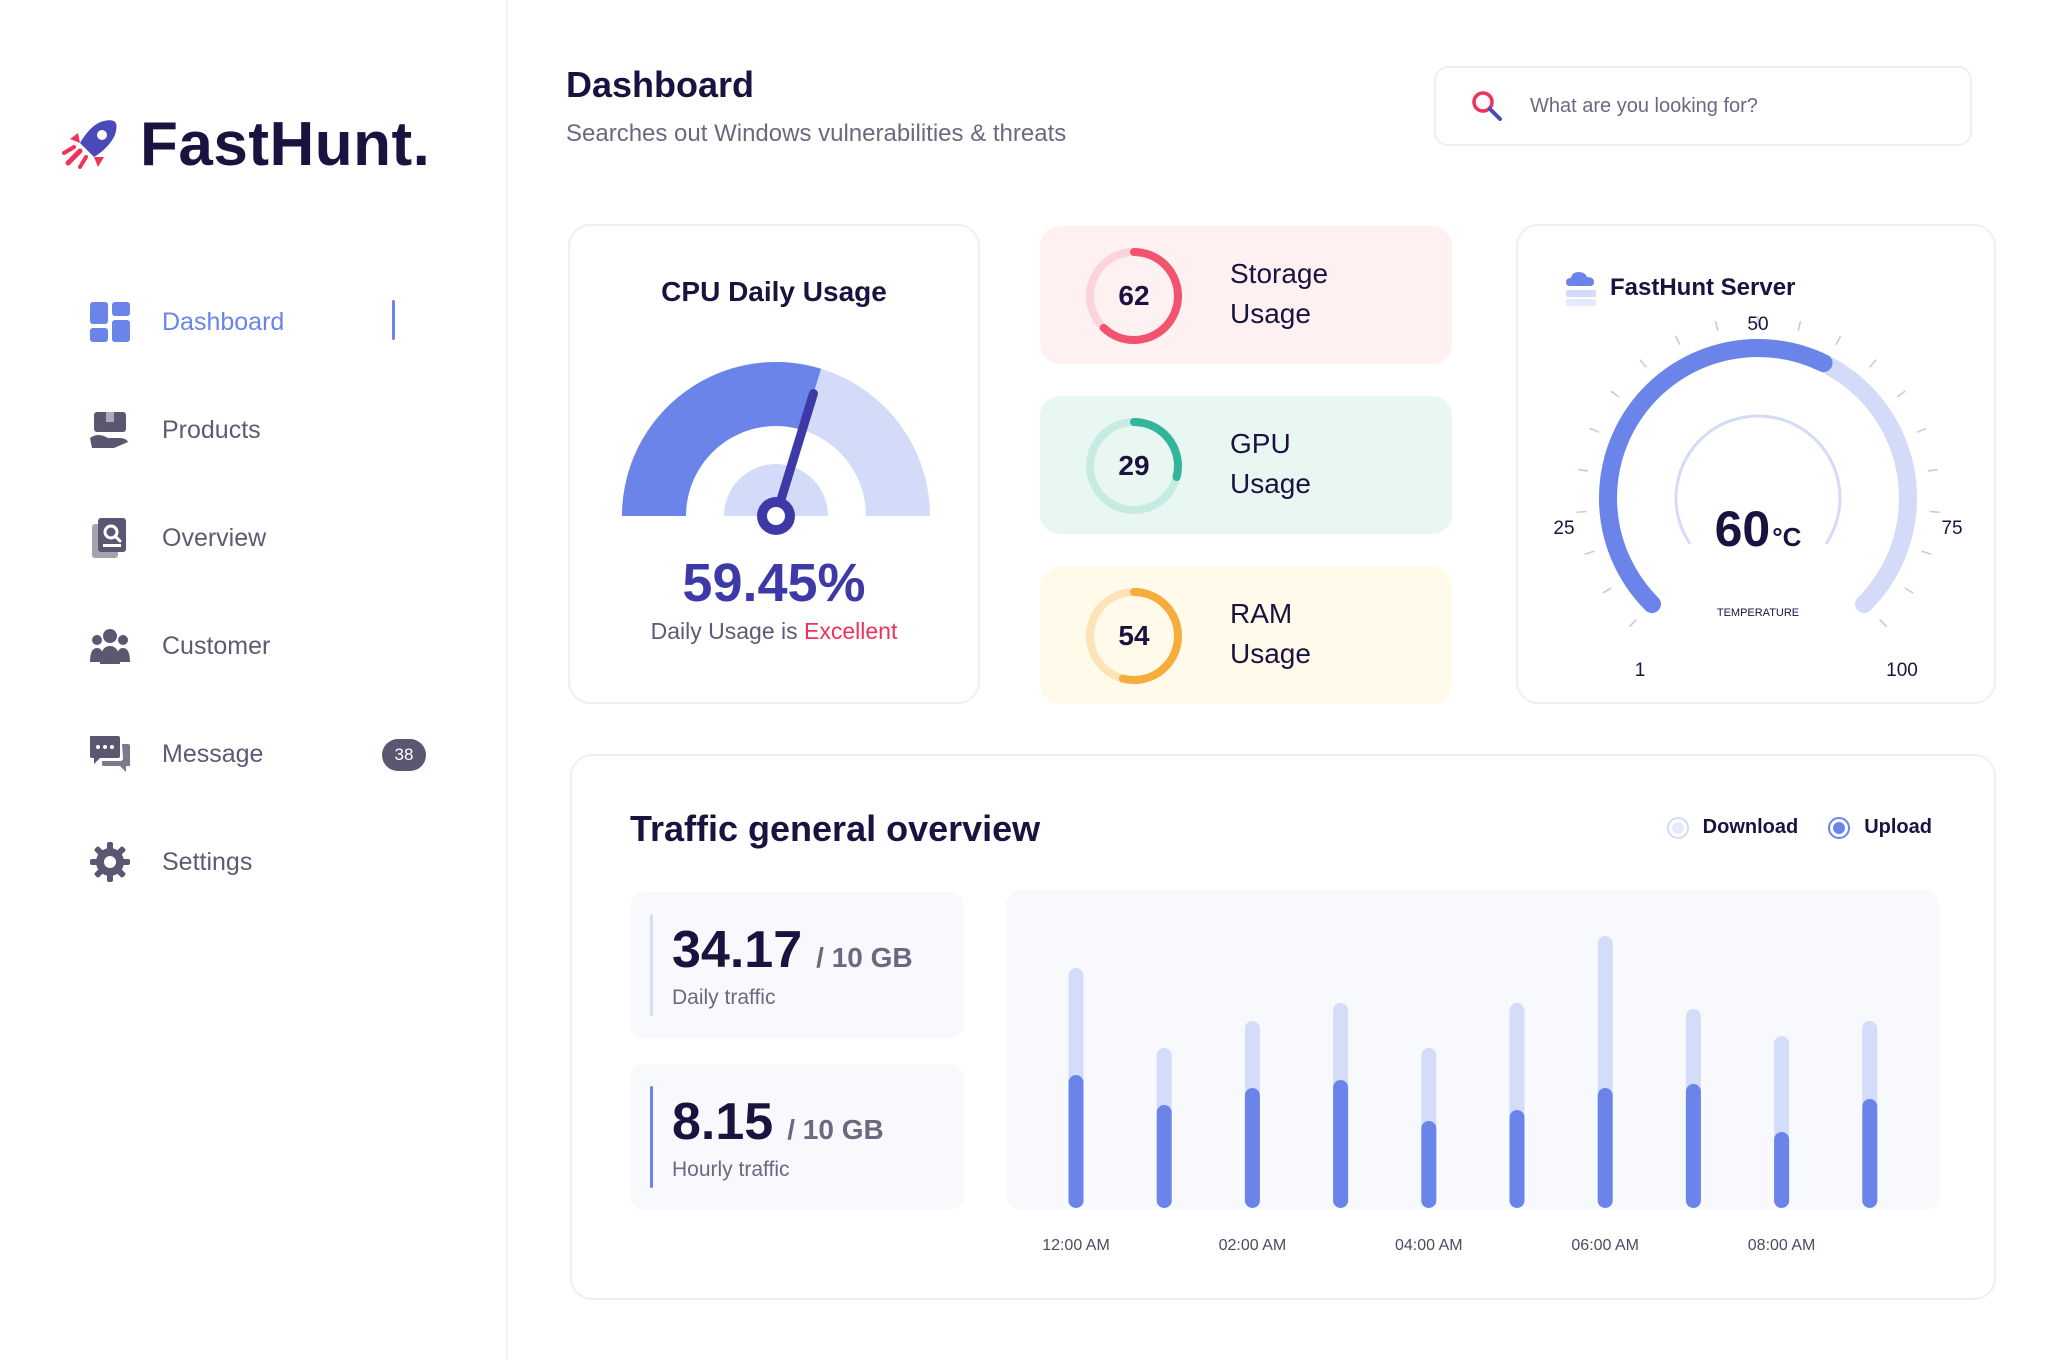  What do you see at coordinates (1757, 324) in the screenshot?
I see `scale-label-50: 50` at bounding box center [1757, 324].